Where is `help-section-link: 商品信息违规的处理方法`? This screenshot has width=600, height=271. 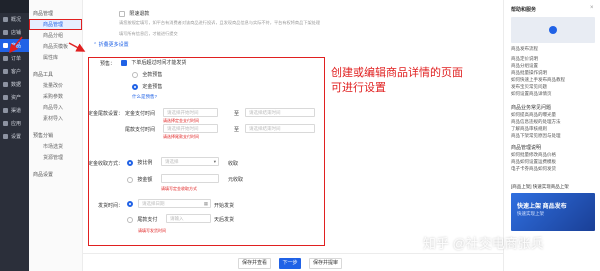
help-section-link: 商品信息违规的处理方法 is located at coordinates (536, 122).